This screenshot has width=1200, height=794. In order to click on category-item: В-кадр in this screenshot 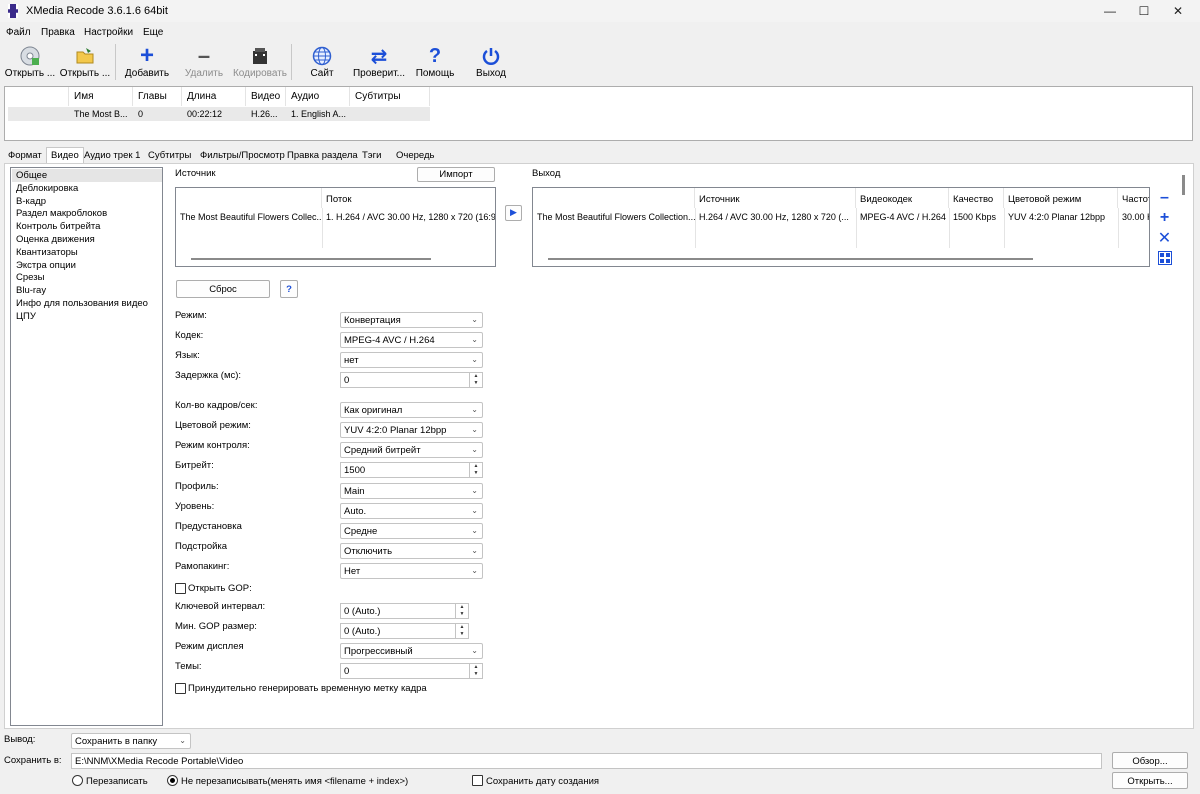, I will do `click(87, 201)`.